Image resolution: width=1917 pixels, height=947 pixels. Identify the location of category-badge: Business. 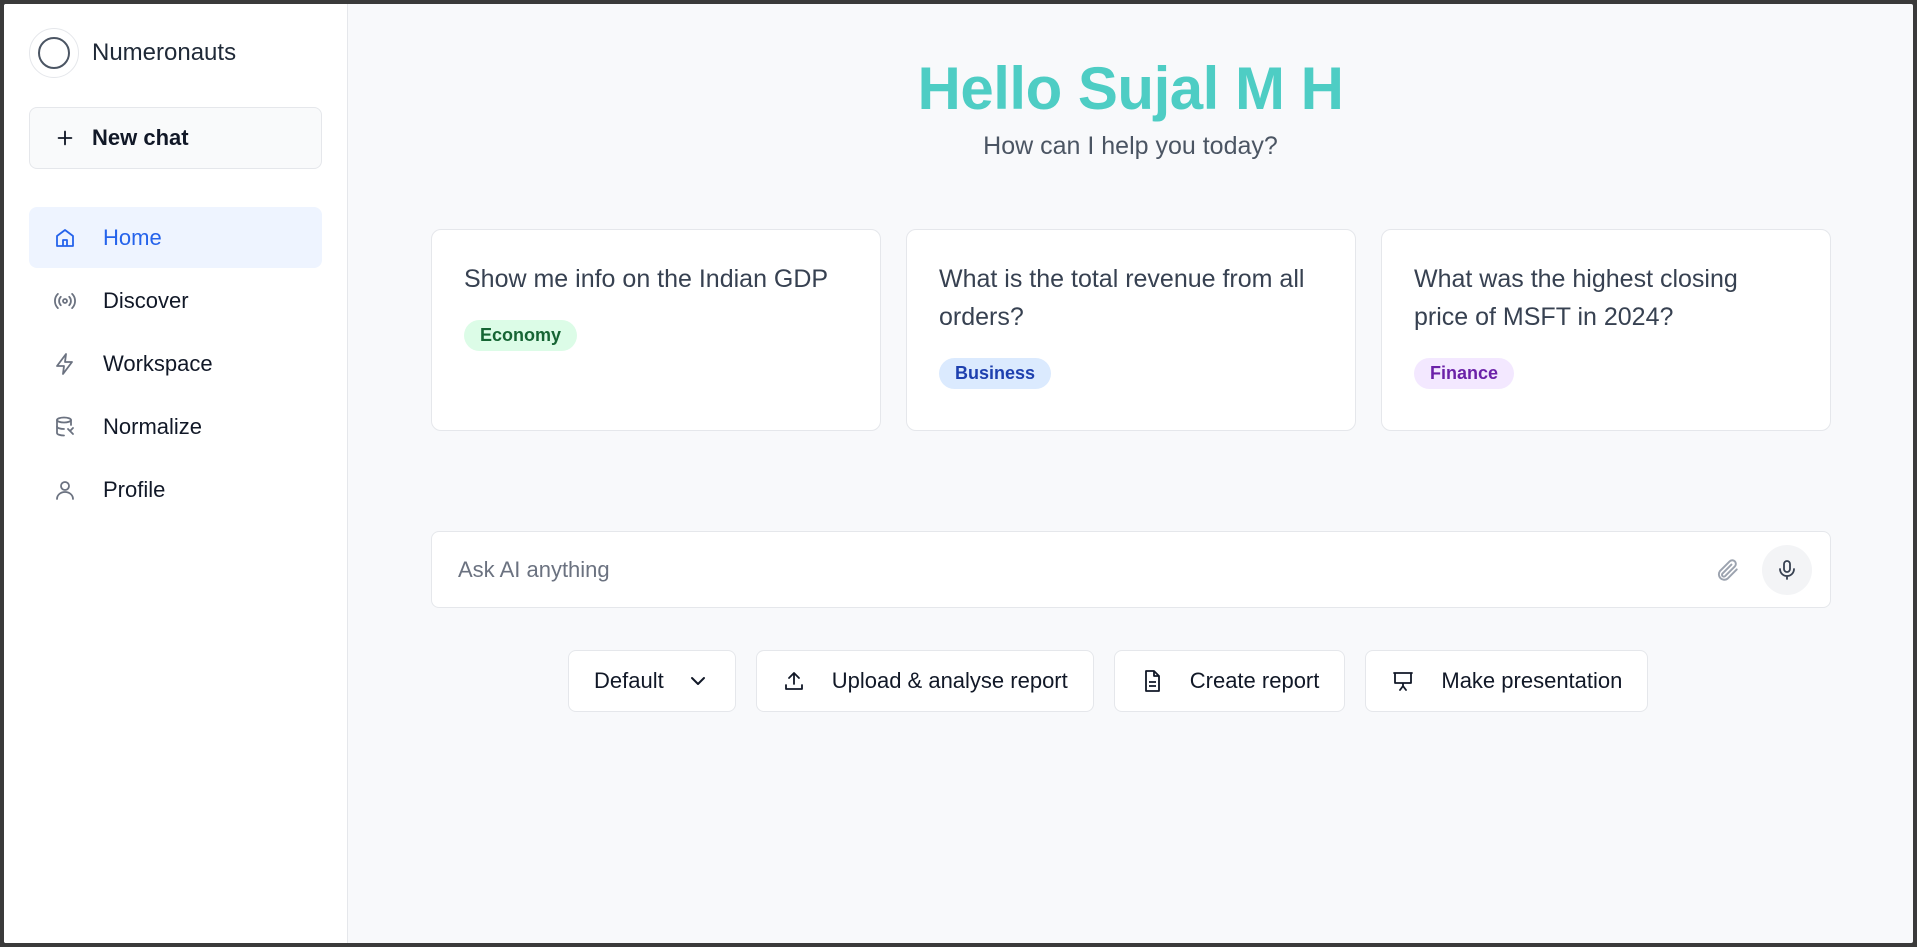
(995, 373).